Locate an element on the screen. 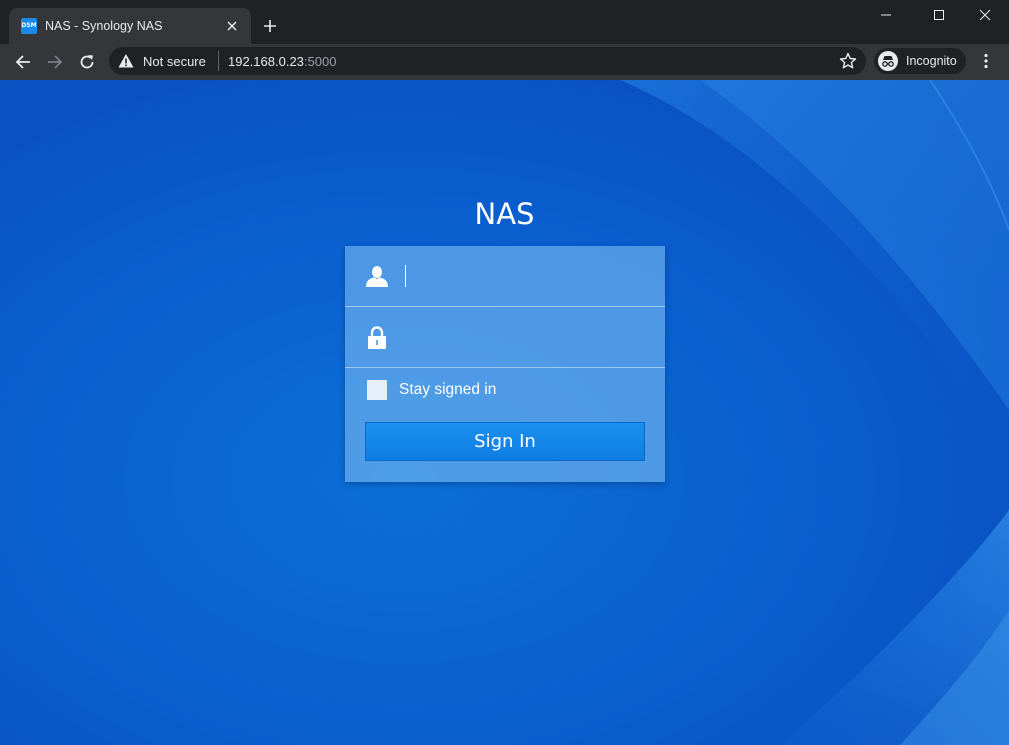 Image resolution: width=1009 pixels, height=745 pixels. back-button is located at coordinates (23, 62).